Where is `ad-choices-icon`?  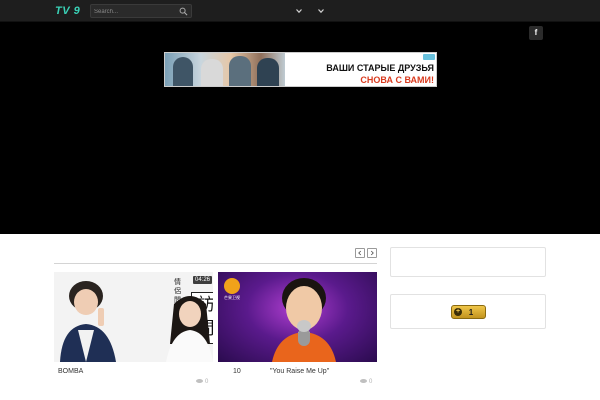 ad-choices-icon is located at coordinates (429, 57).